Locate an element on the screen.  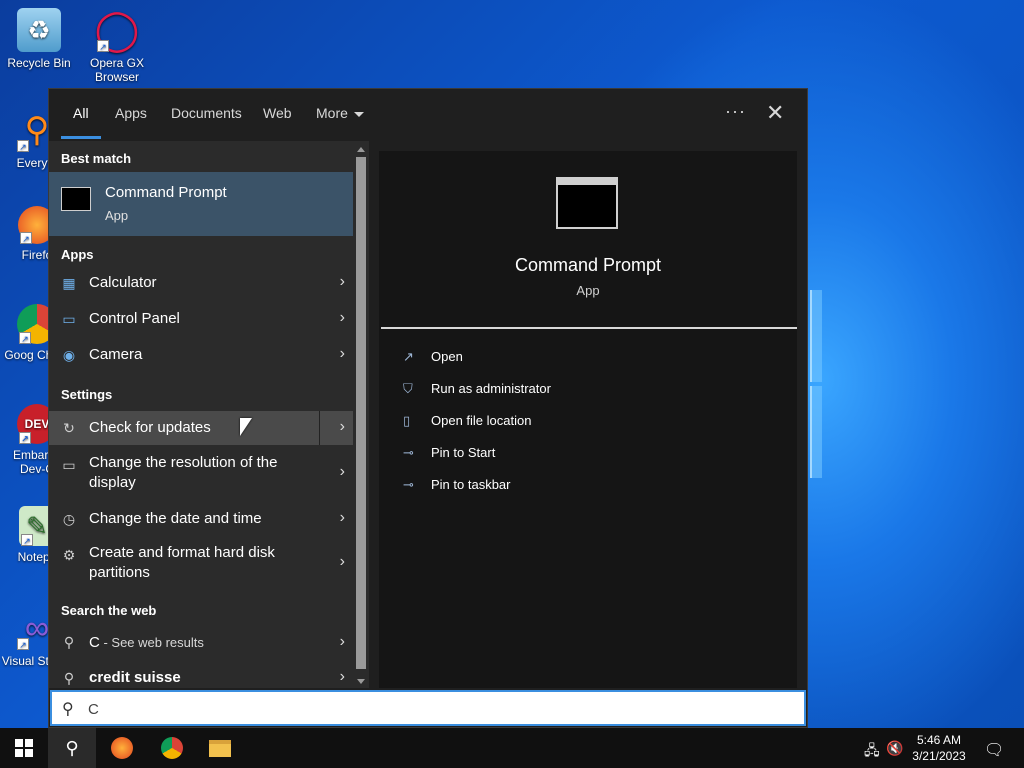
list-item-label: Check for updates is located at coordinates (150, 427).